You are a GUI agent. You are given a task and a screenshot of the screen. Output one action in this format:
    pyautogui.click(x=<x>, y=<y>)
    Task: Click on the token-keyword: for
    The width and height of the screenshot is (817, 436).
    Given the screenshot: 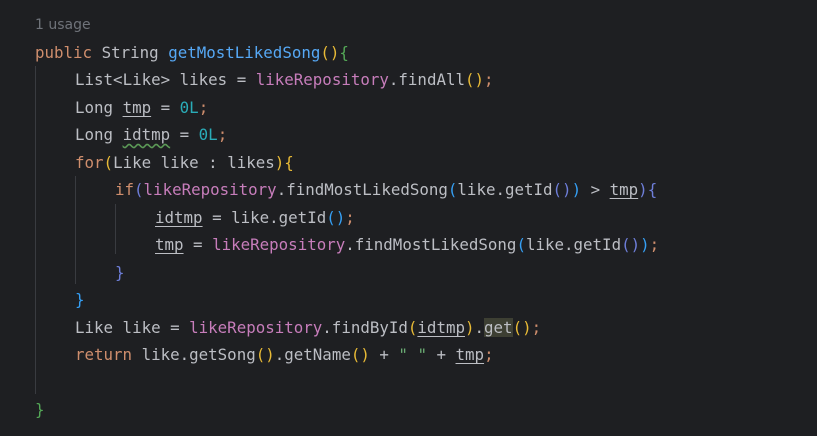 What is the action you would take?
    pyautogui.click(x=89, y=162)
    